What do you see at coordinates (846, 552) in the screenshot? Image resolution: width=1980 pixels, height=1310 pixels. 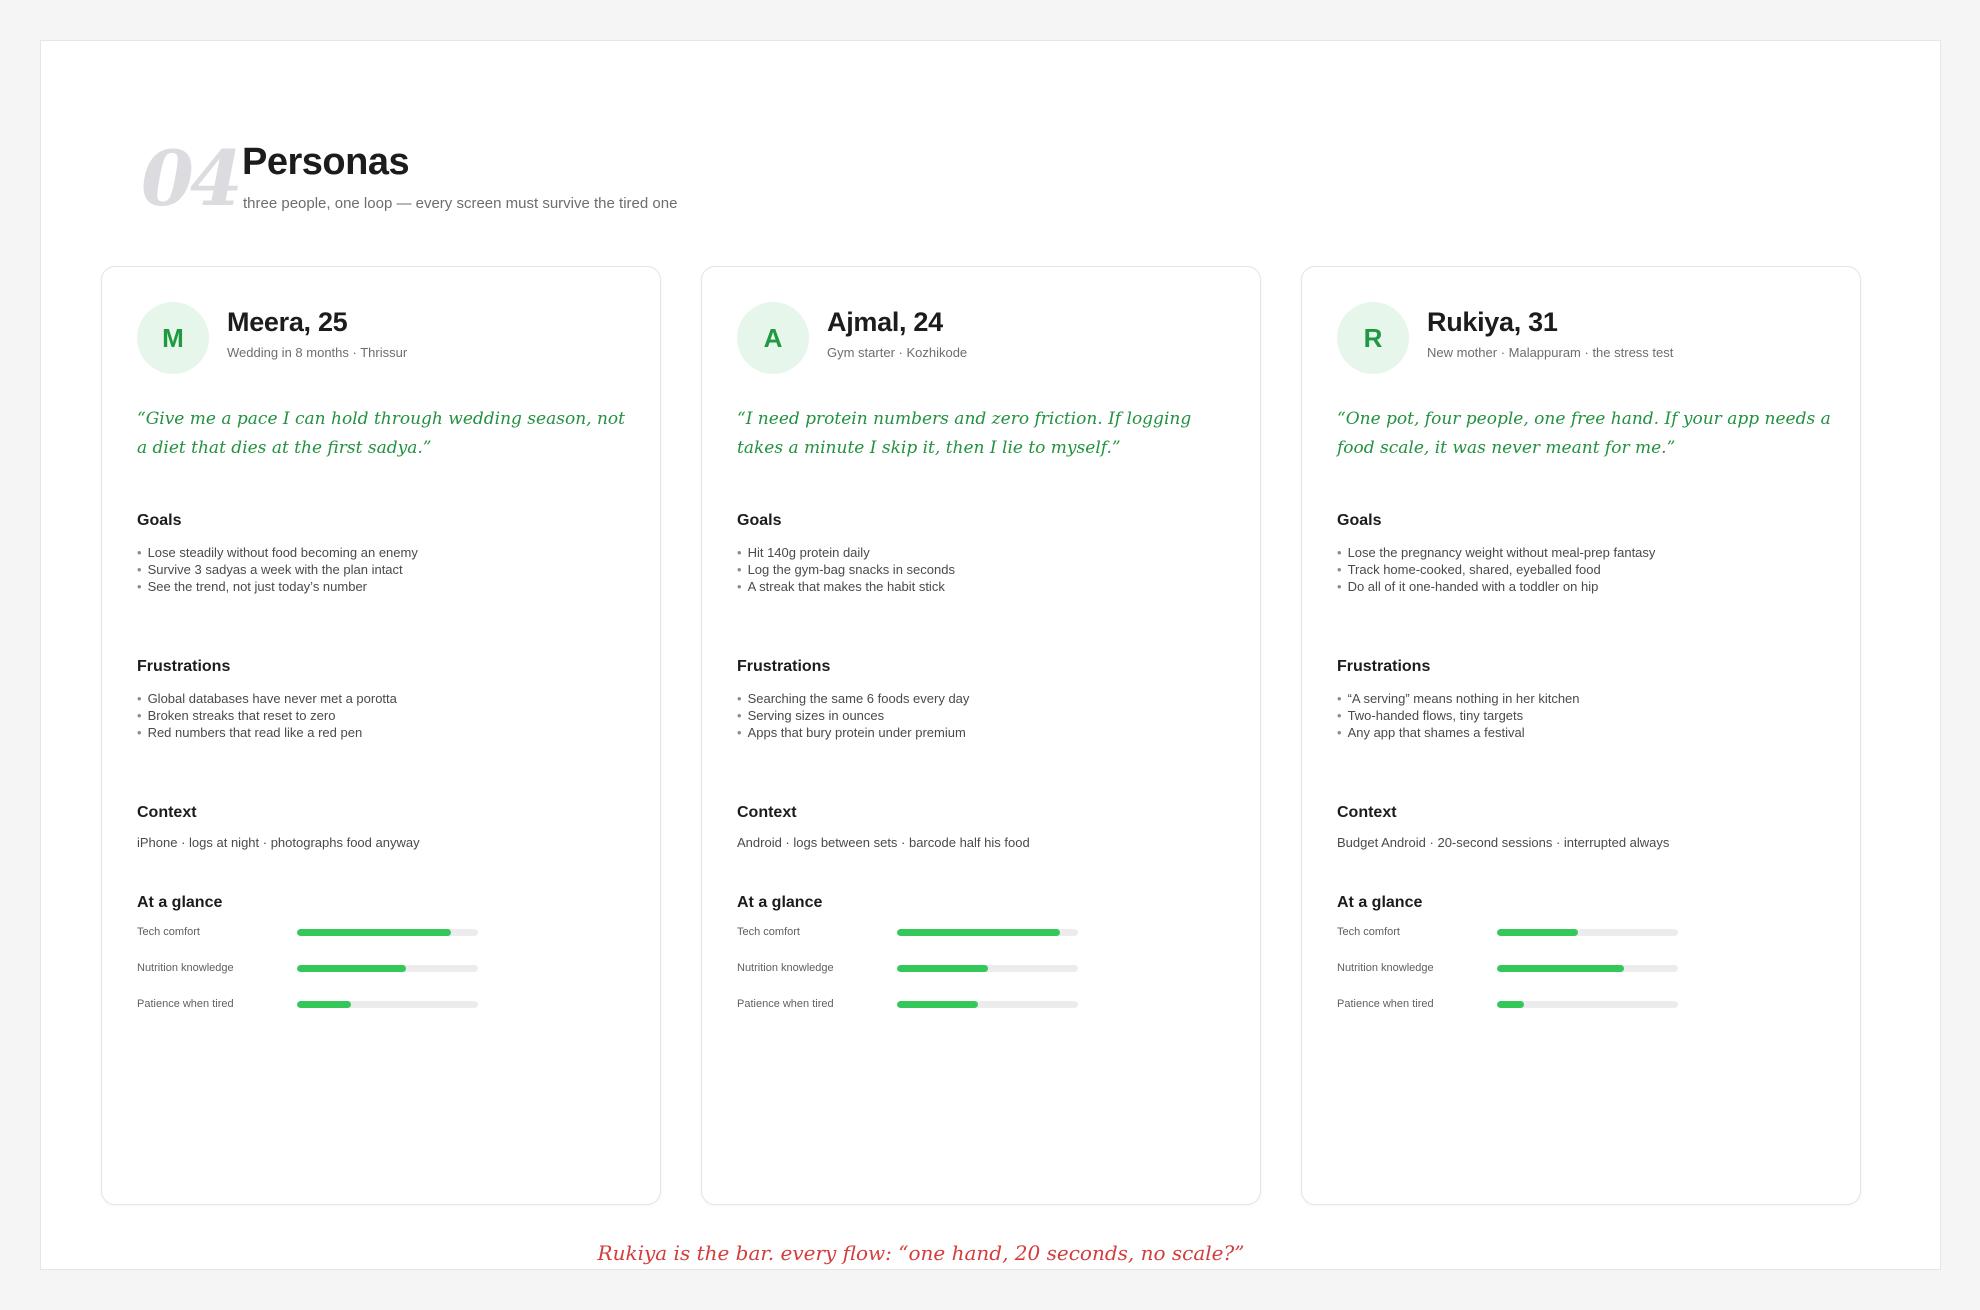 I see `list-item: Hit 140g protein daily` at bounding box center [846, 552].